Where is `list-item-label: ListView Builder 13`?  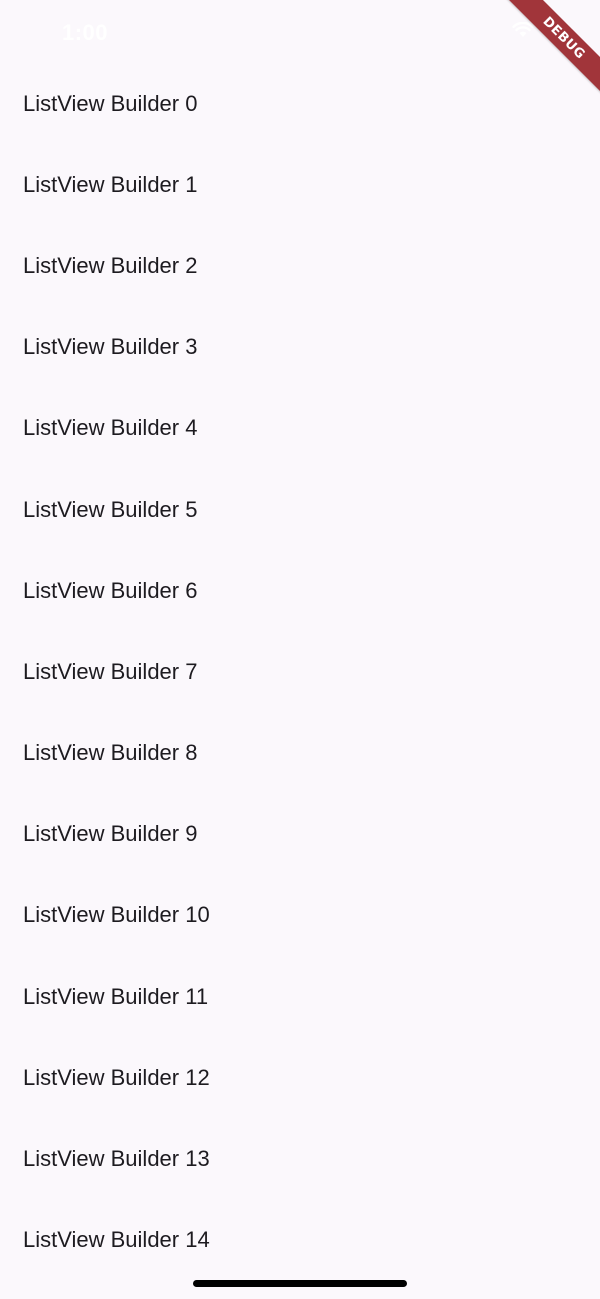
list-item-label: ListView Builder 13 is located at coordinates (116, 1159).